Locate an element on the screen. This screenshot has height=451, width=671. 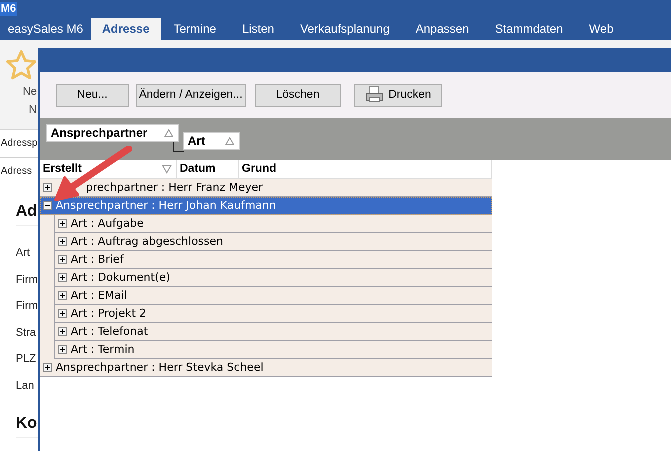
toolbar-button: Drucken is located at coordinates (398, 95).